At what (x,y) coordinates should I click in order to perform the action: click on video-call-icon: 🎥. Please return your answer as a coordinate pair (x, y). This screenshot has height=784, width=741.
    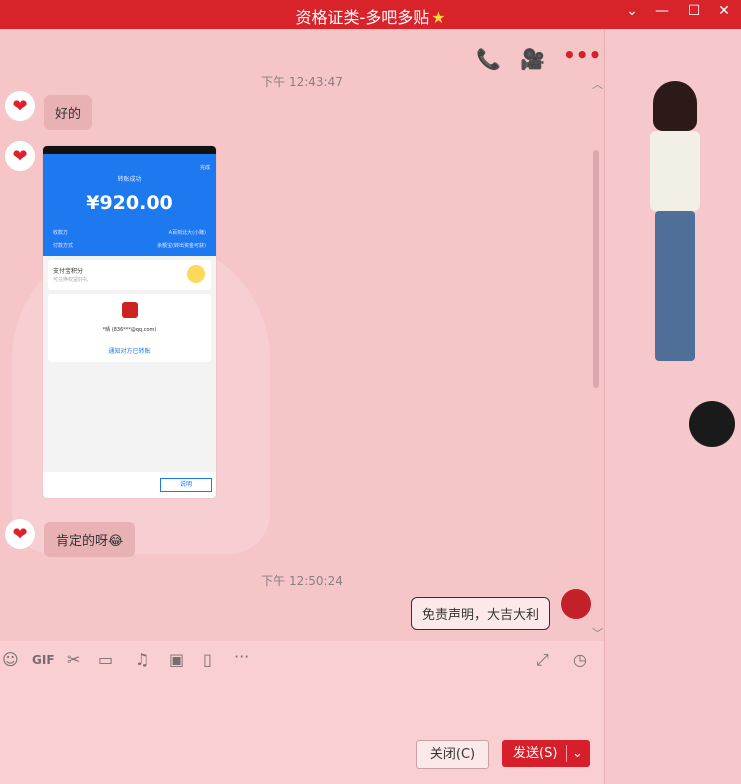
    Looking at the image, I should click on (532, 59).